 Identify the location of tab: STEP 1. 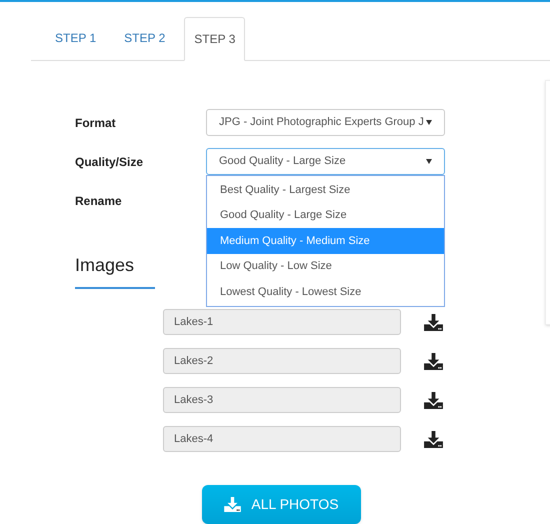
(76, 38).